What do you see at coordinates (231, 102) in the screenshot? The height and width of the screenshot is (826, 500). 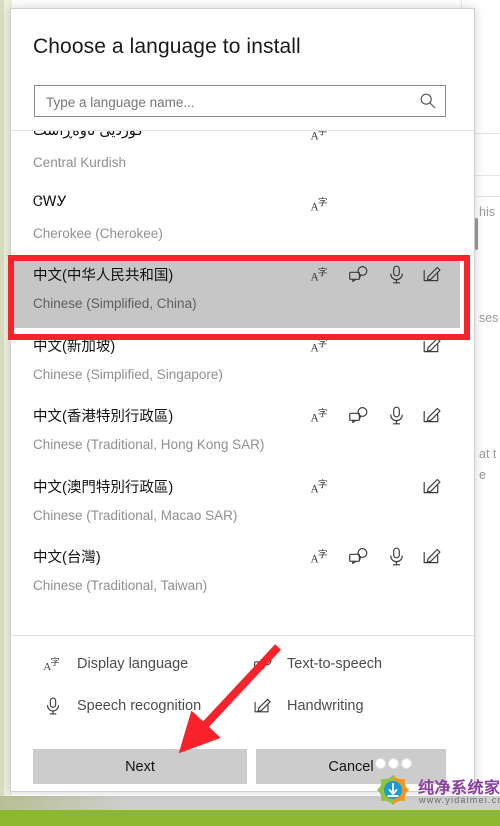 I see `search-input` at bounding box center [231, 102].